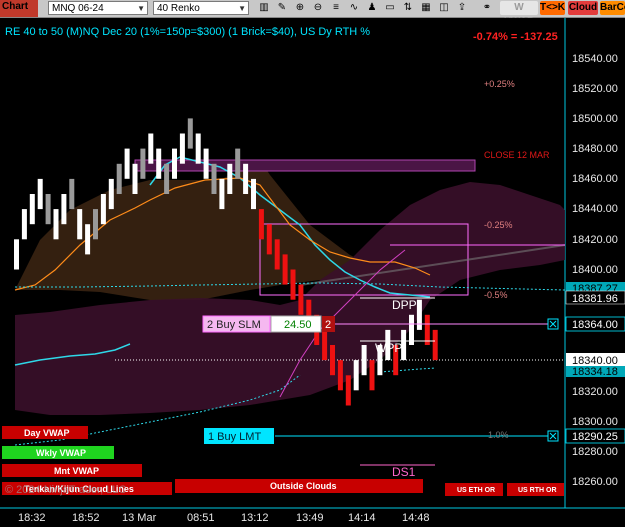 Image resolution: width=625 pixels, height=527 pixels. What do you see at coordinates (595, 437) in the screenshot?
I see `price-label-order2: 18290.25` at bounding box center [595, 437].